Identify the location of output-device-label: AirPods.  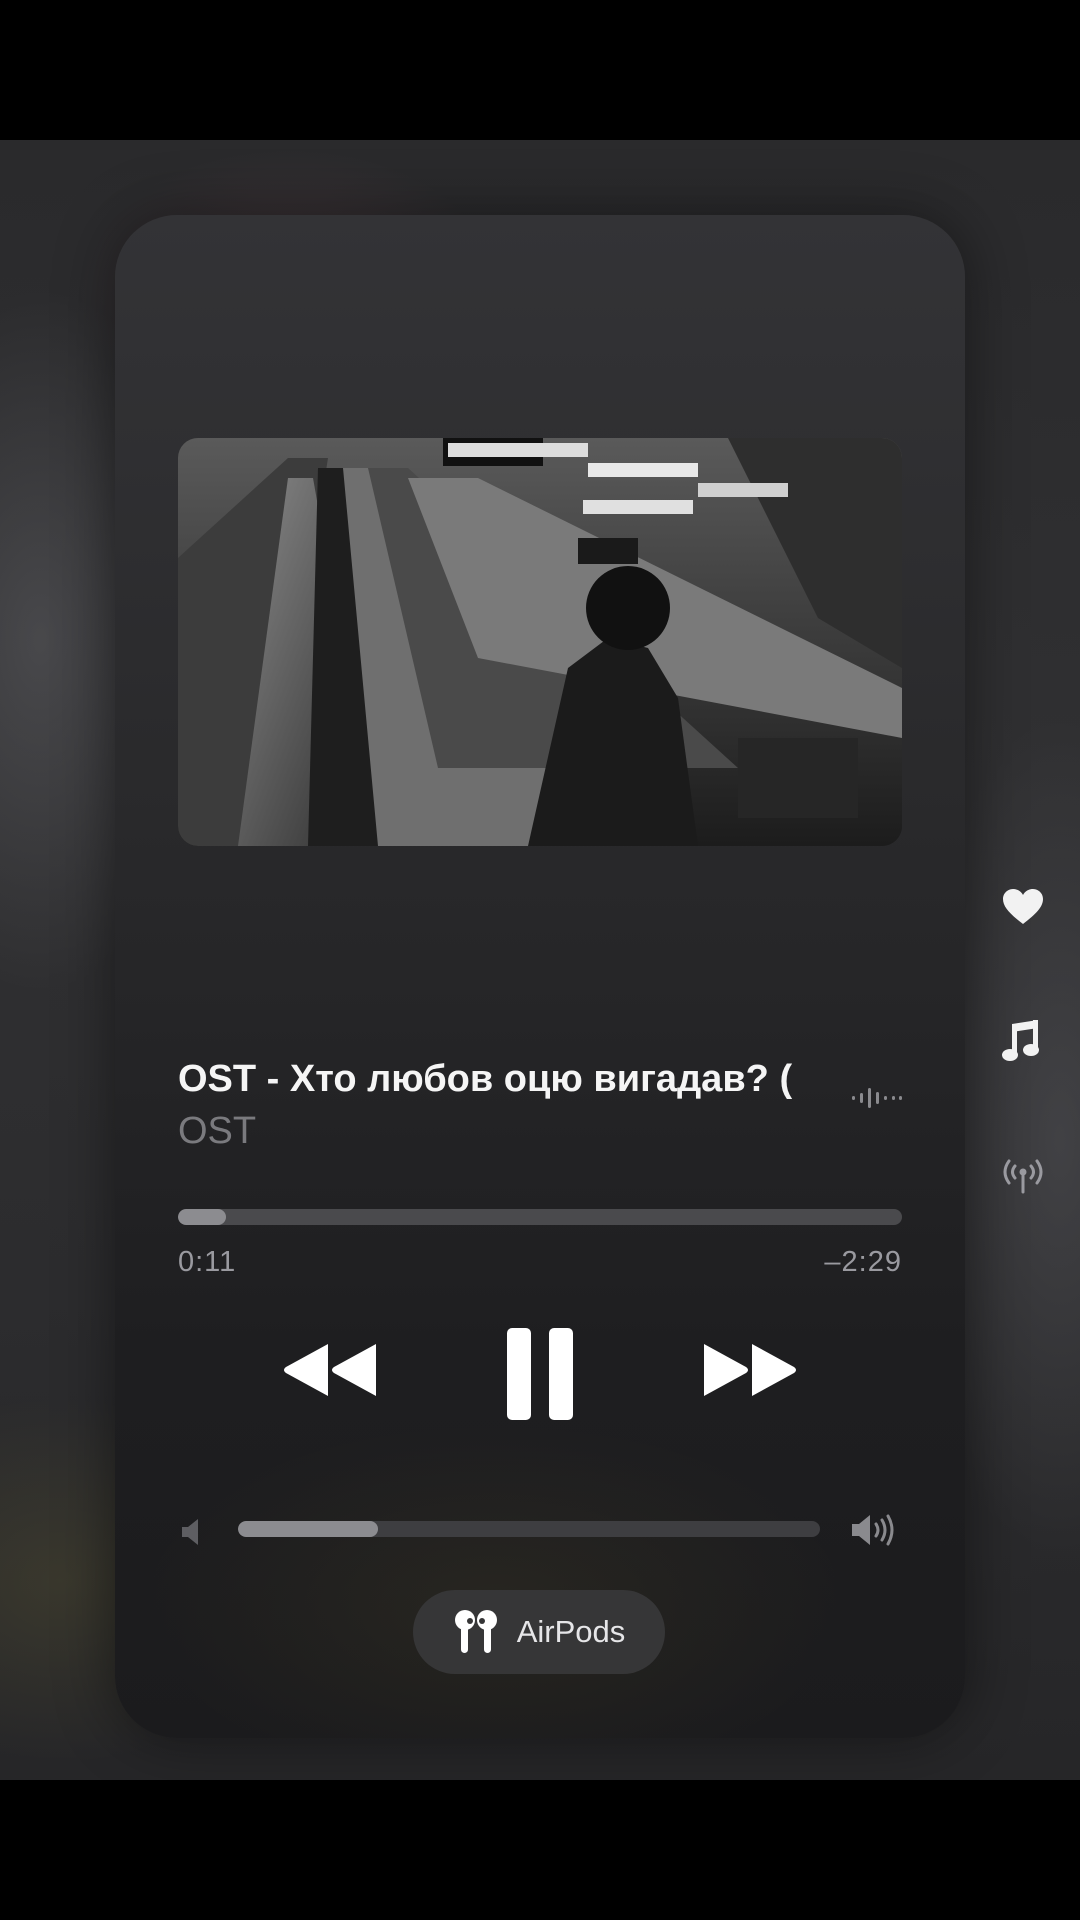
(571, 1631).